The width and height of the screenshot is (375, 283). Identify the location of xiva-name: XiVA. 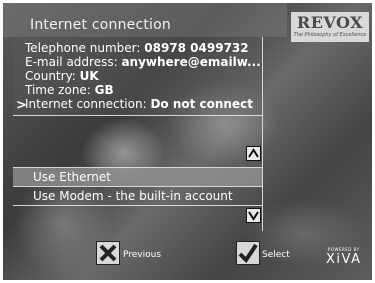
(344, 259).